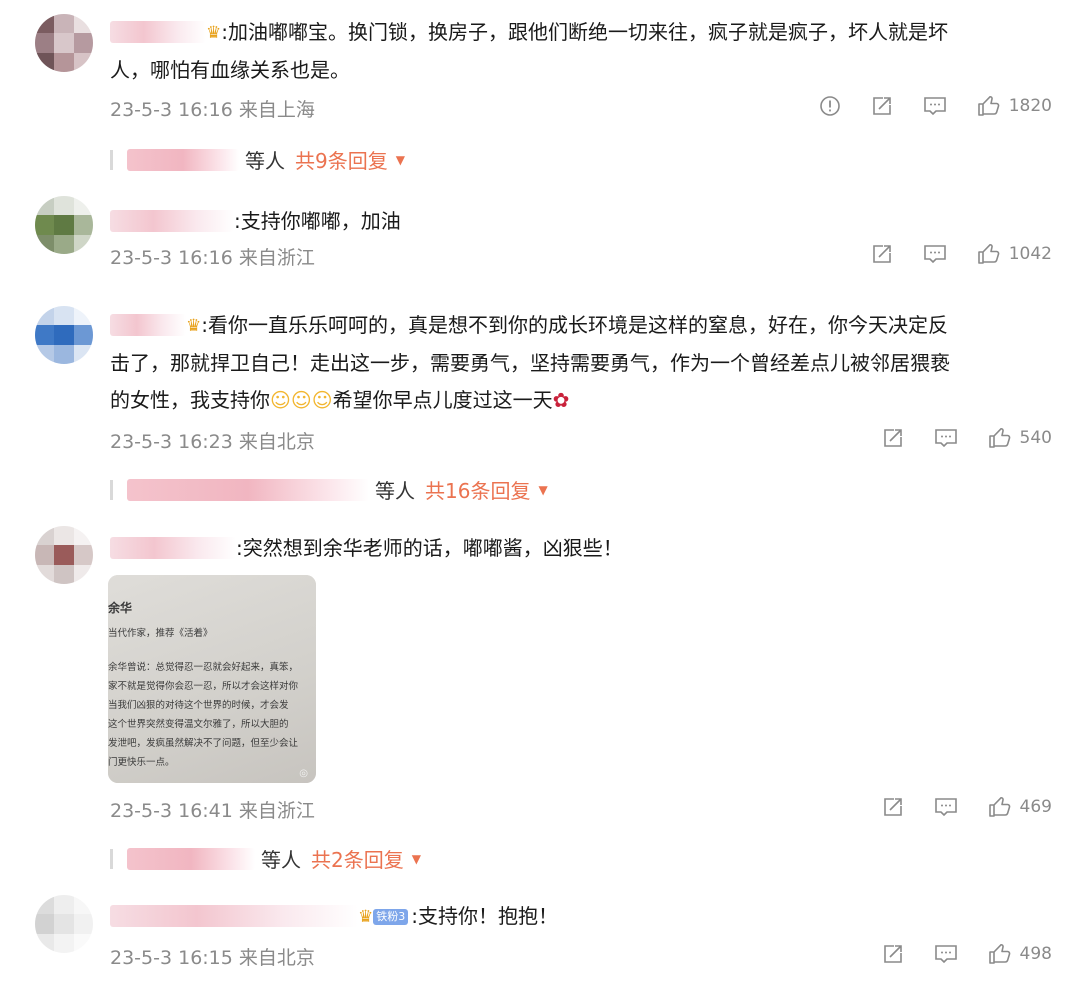  I want to click on view-replies-button: 共16条回复 ▼, so click(486, 489).